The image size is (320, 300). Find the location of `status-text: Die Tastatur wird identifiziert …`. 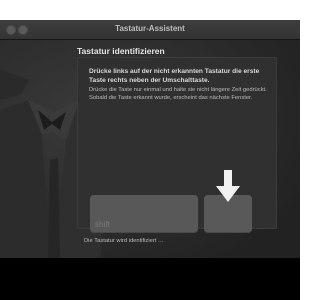

status-text: Die Tastatur wird identifiziert … is located at coordinates (124, 241).